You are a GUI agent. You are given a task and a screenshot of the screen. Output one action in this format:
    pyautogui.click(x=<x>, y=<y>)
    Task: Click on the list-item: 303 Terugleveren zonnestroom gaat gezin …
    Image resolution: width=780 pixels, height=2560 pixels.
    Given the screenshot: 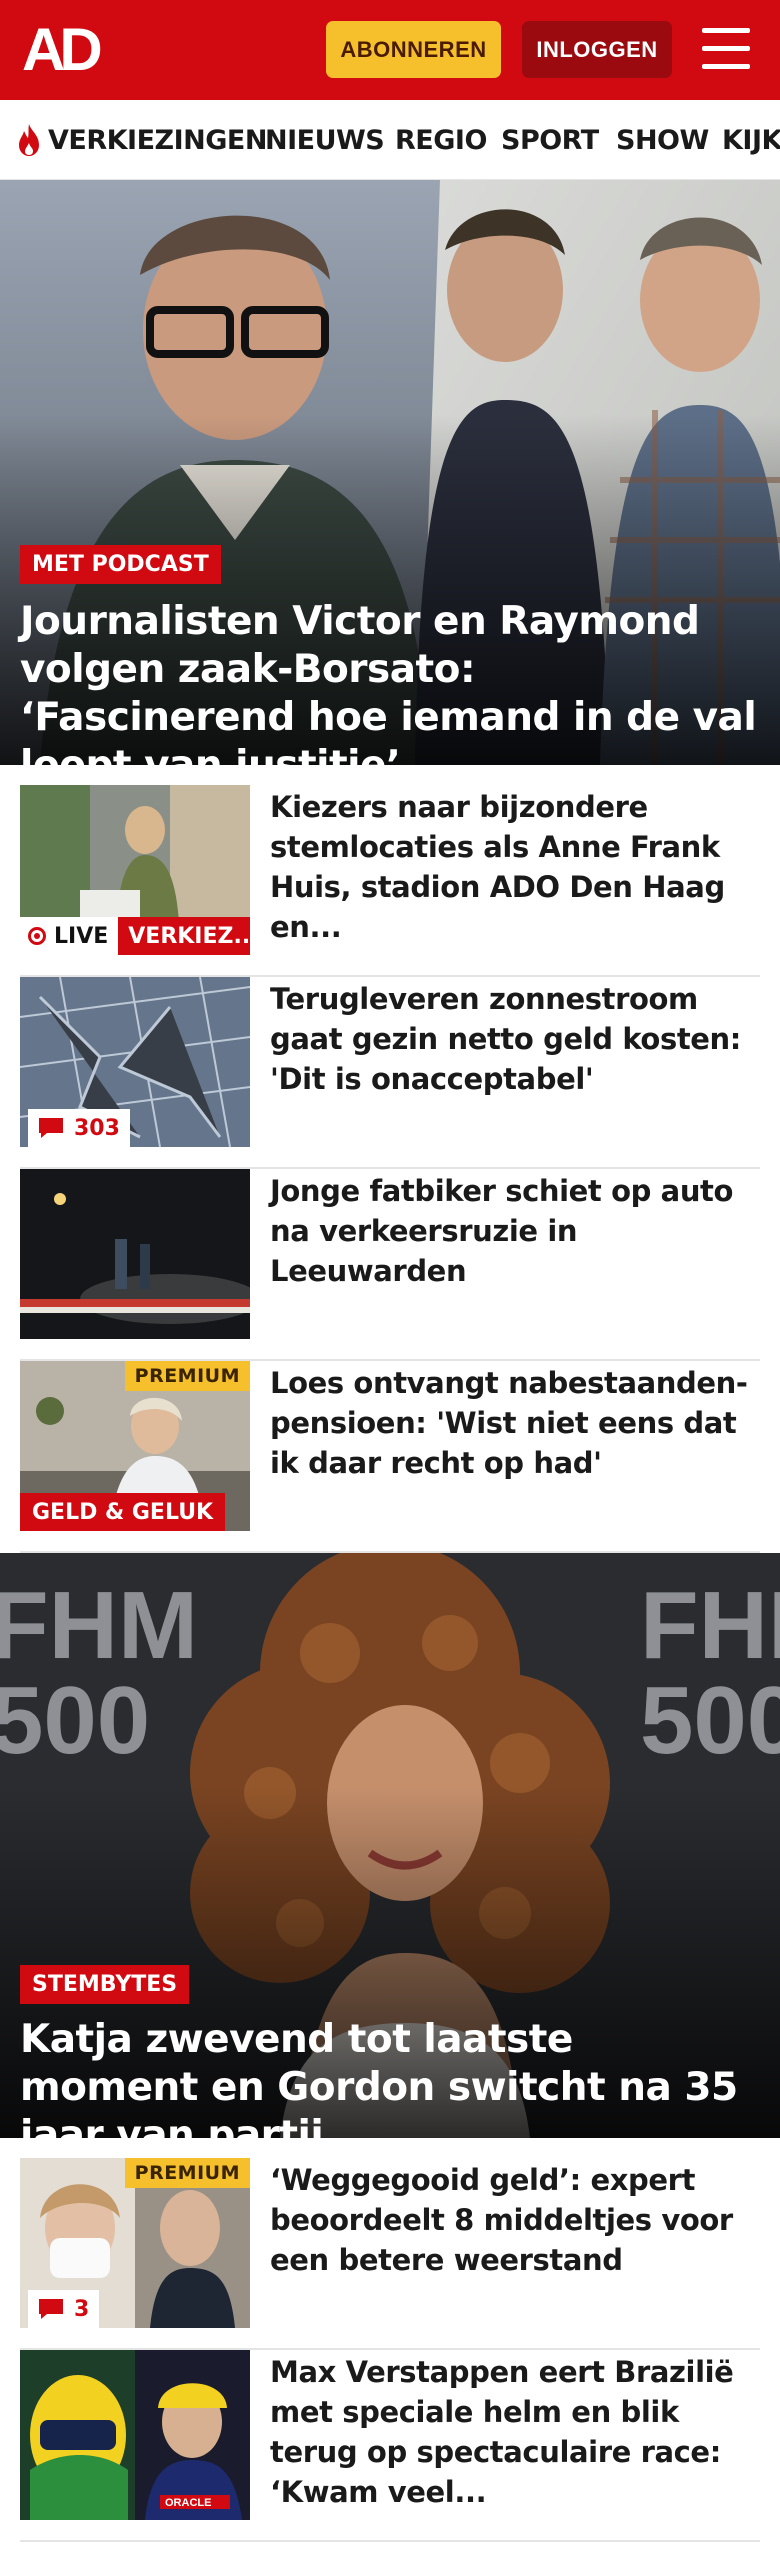 What is the action you would take?
    pyautogui.click(x=390, y=1073)
    